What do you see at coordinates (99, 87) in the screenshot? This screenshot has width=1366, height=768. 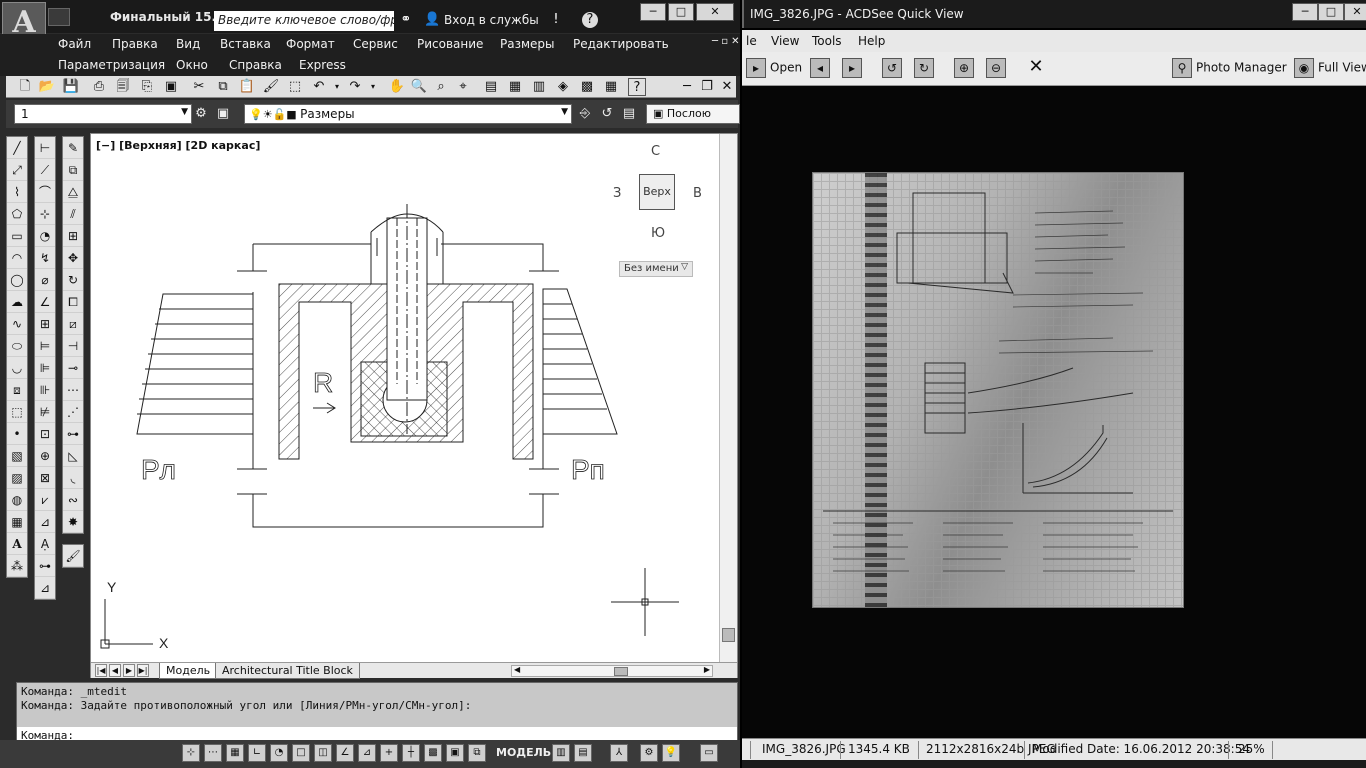 I see `plot-icon: ⎙` at bounding box center [99, 87].